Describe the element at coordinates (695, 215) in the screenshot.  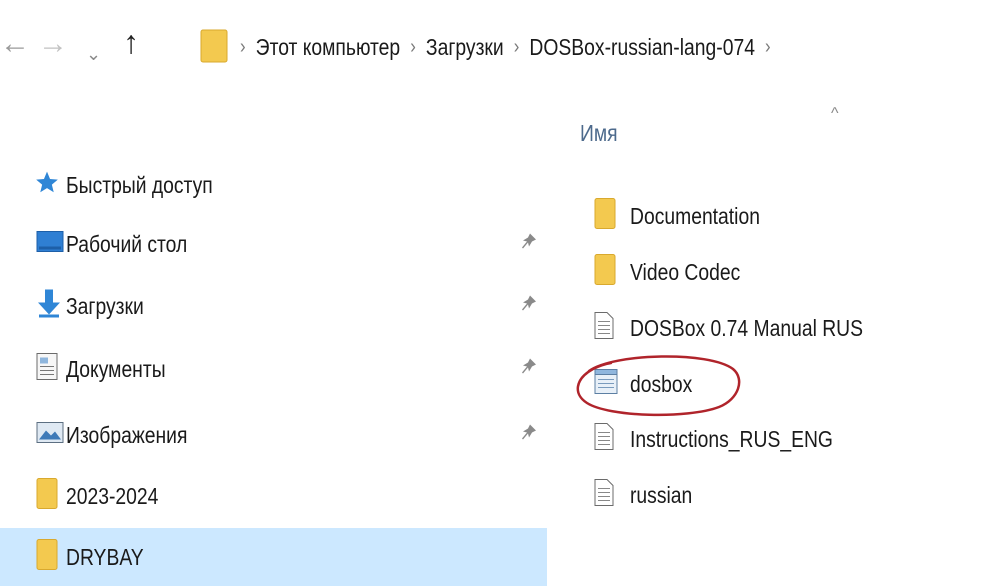
I see `file-name: Documentation` at that location.